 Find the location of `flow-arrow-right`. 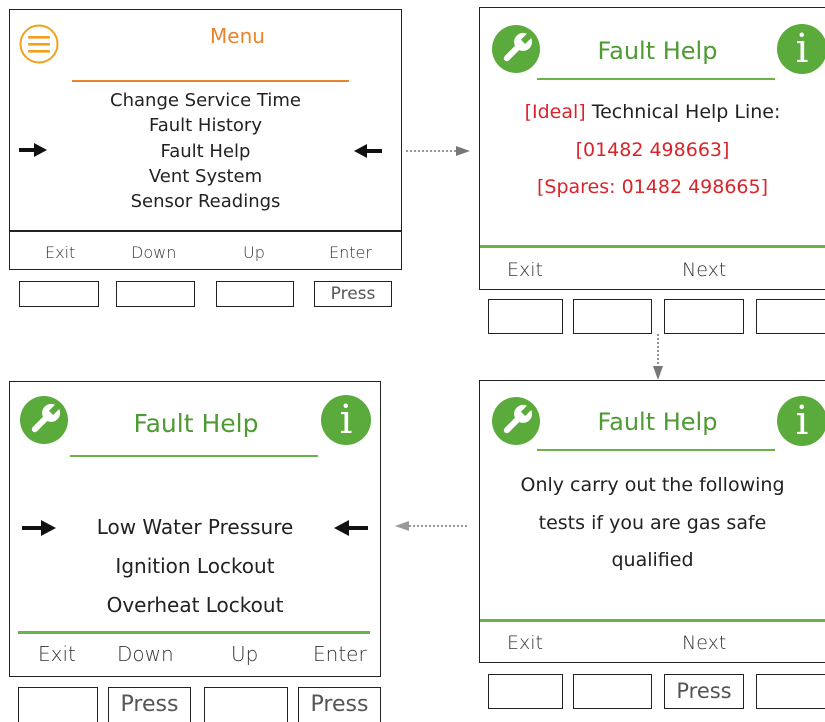

flow-arrow-right is located at coordinates (439, 151).